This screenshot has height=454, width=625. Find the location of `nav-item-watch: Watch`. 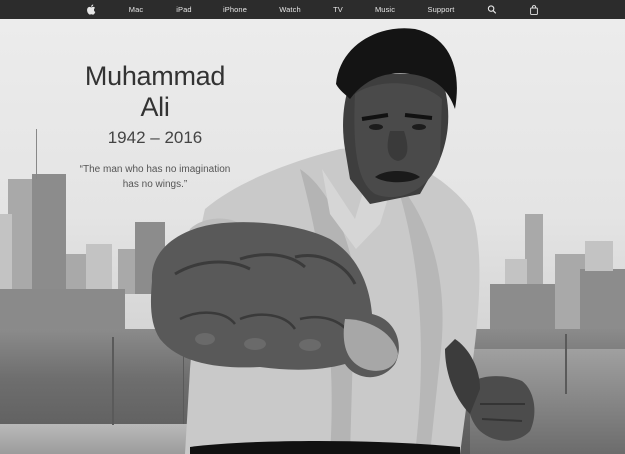

nav-item-watch: Watch is located at coordinates (289, 9).